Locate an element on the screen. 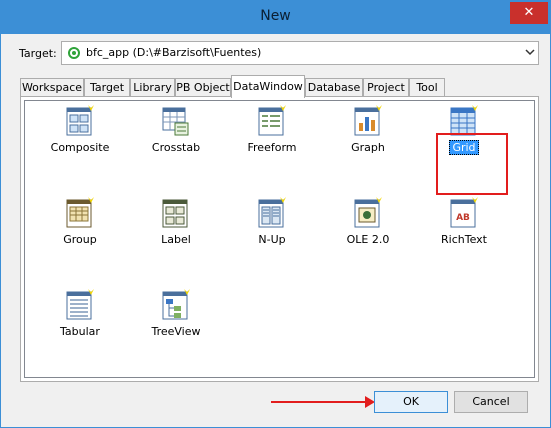 The image size is (551, 428). item-label: Freeform is located at coordinates (272, 147).